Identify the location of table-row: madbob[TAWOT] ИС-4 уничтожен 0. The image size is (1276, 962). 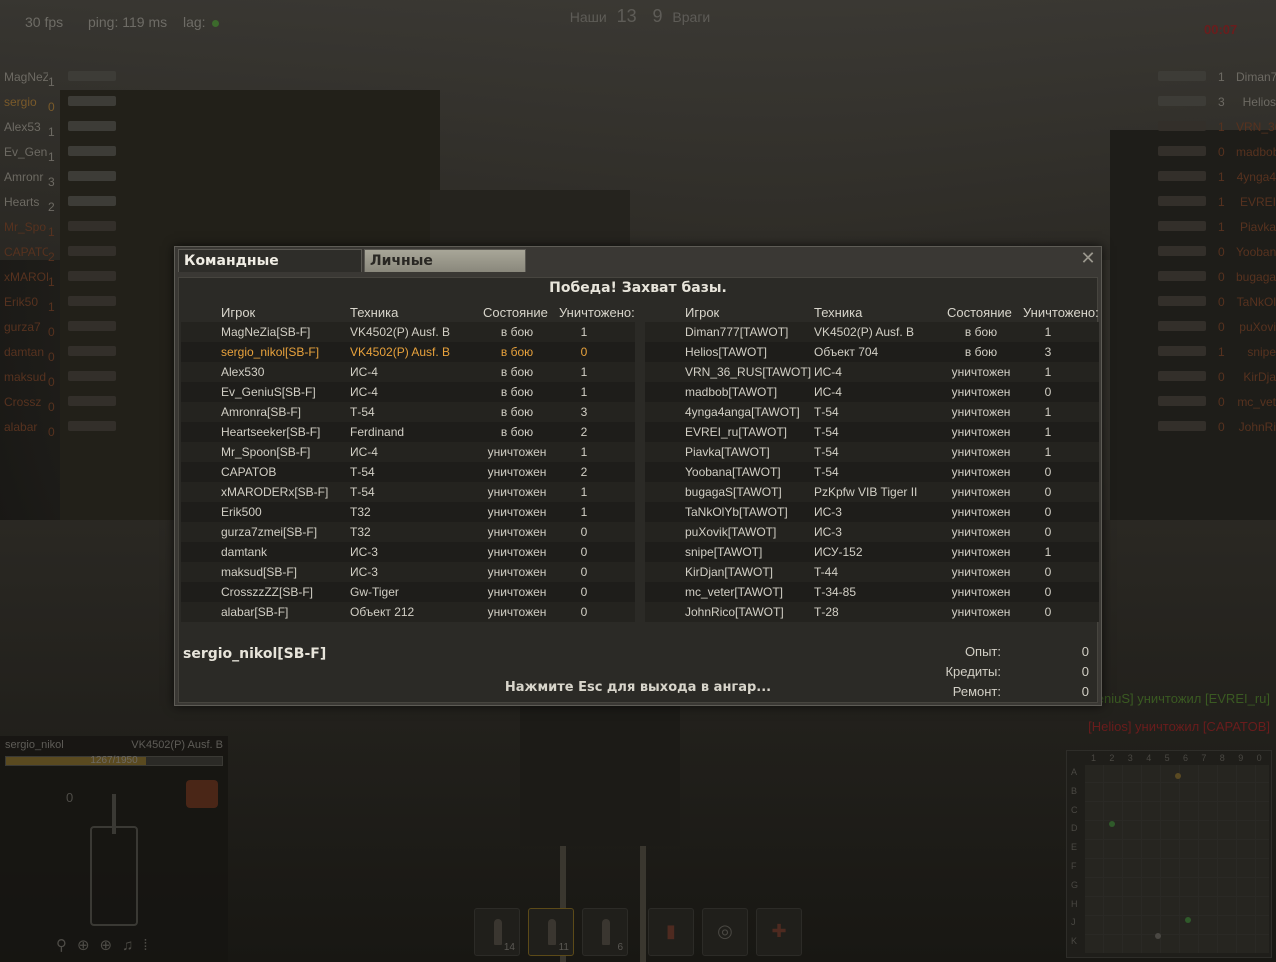
(872, 392).